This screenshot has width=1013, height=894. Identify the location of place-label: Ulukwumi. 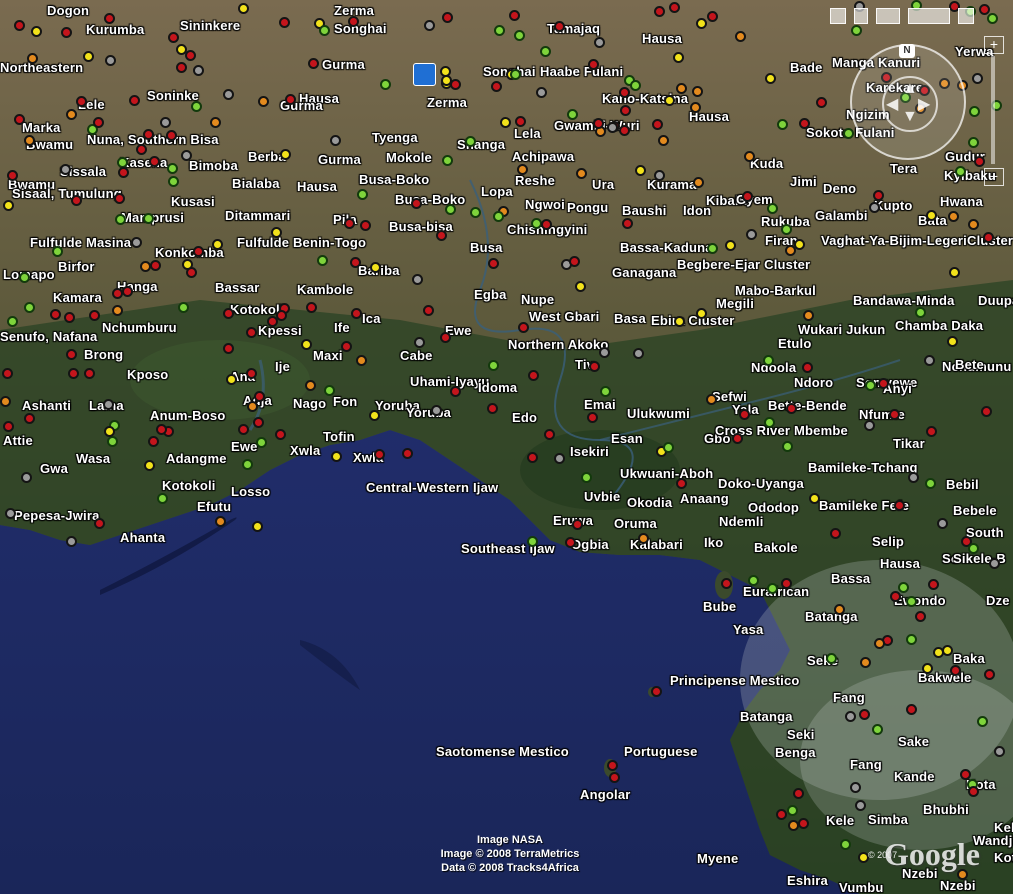
(658, 413).